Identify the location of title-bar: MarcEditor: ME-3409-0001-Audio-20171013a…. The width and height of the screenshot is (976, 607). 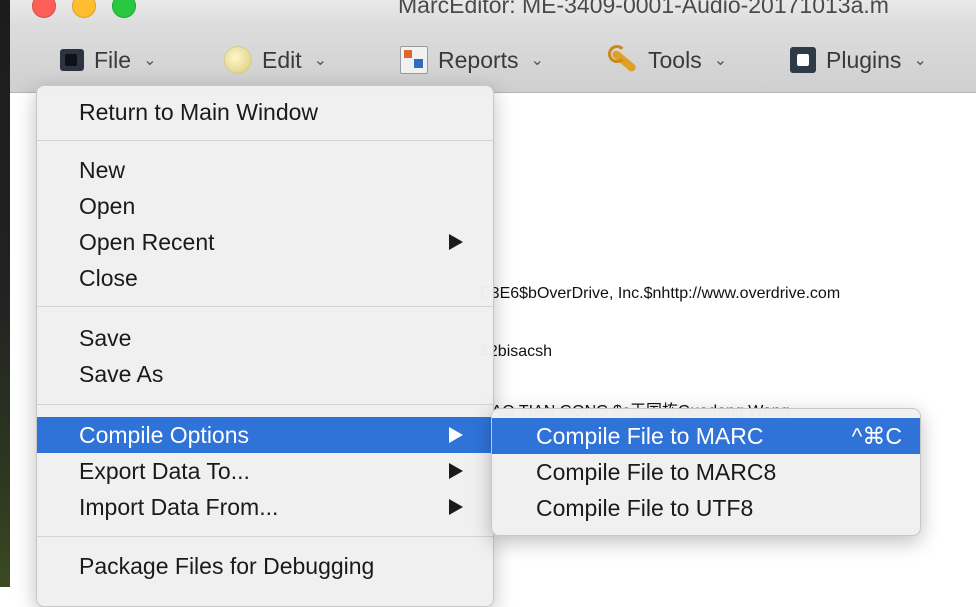
(493, 15).